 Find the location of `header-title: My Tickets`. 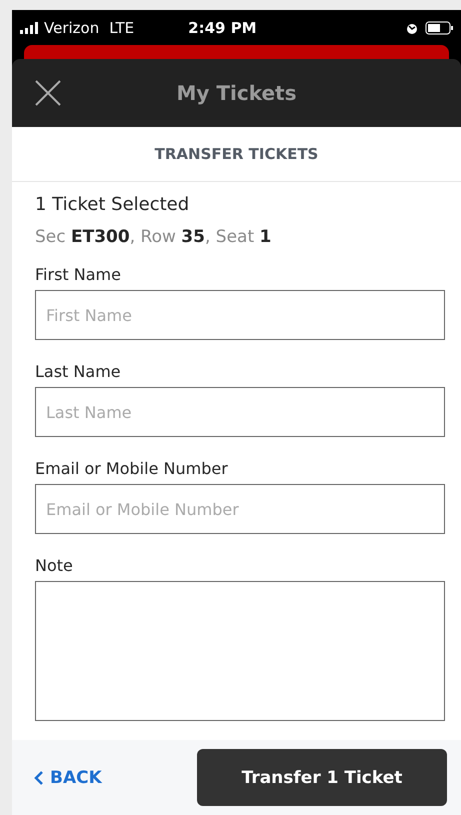

header-title: My Tickets is located at coordinates (236, 93).